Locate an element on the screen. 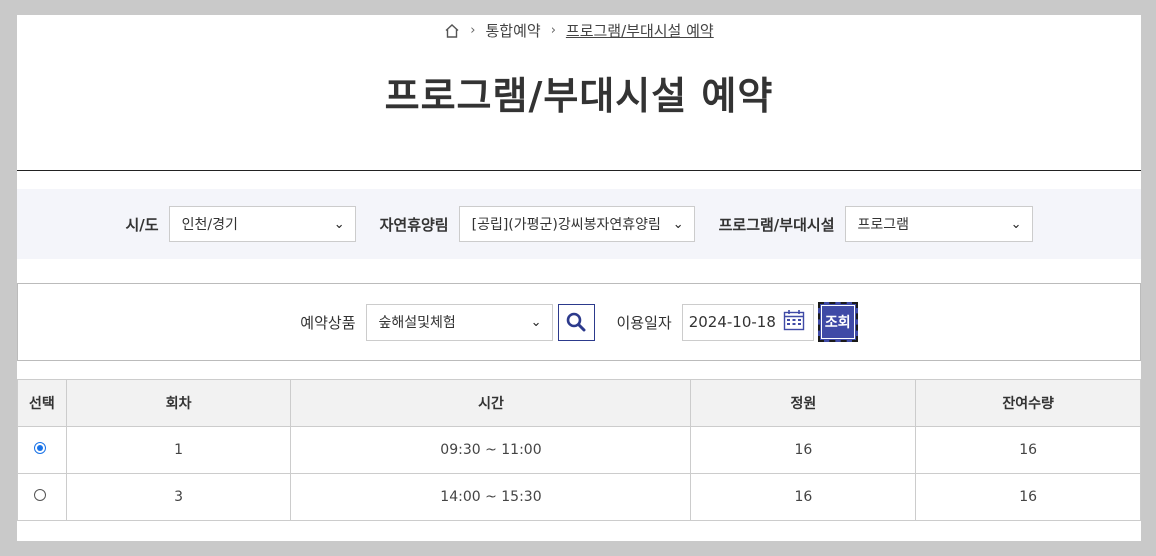 Image resolution: width=1156 pixels, height=556 pixels. forest-filter: 자연휴양림 [공립](가평군)강씨봉자연휴양림 ⌄ is located at coordinates (537, 224).